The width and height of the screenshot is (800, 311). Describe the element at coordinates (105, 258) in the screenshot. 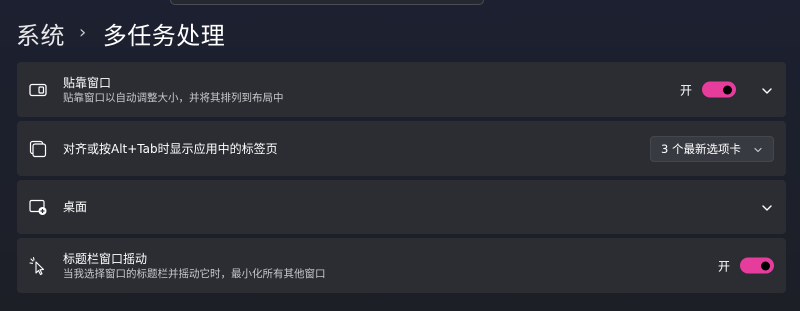

I see `setting-title: 标题栏窗口摇动` at that location.